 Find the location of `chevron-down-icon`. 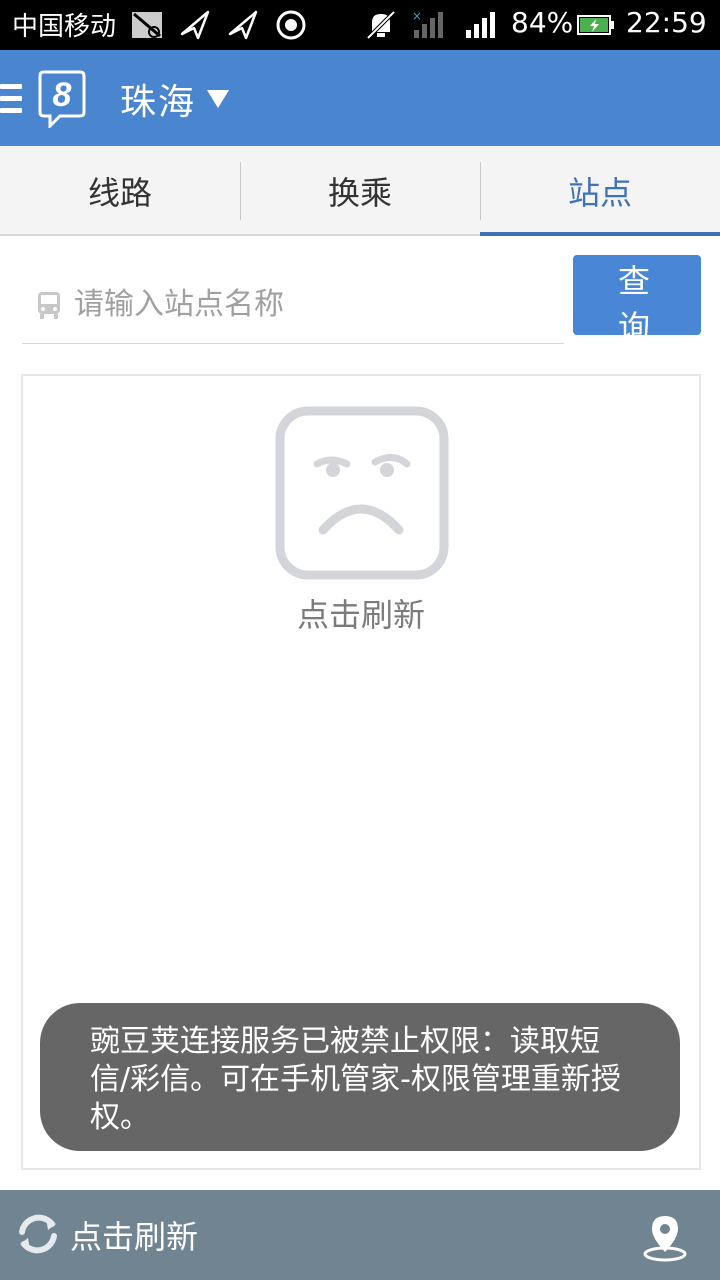

chevron-down-icon is located at coordinates (218, 99).